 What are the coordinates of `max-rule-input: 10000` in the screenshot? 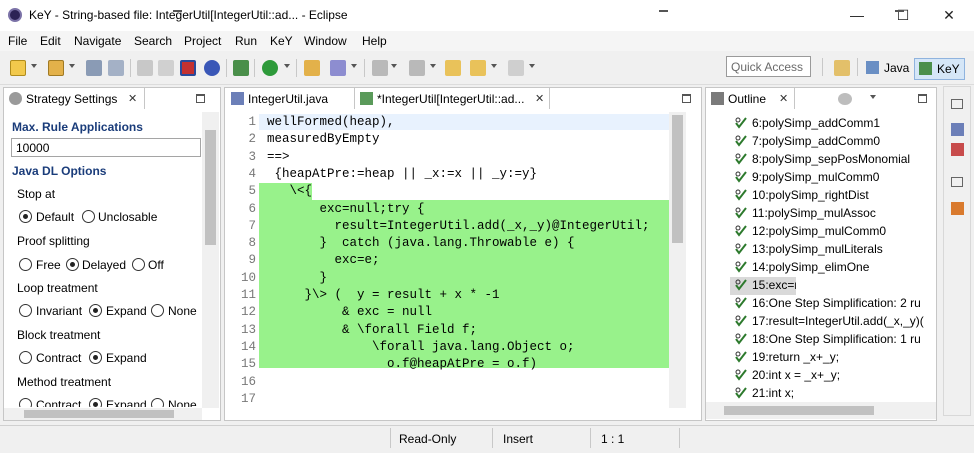 It's located at (106, 147).